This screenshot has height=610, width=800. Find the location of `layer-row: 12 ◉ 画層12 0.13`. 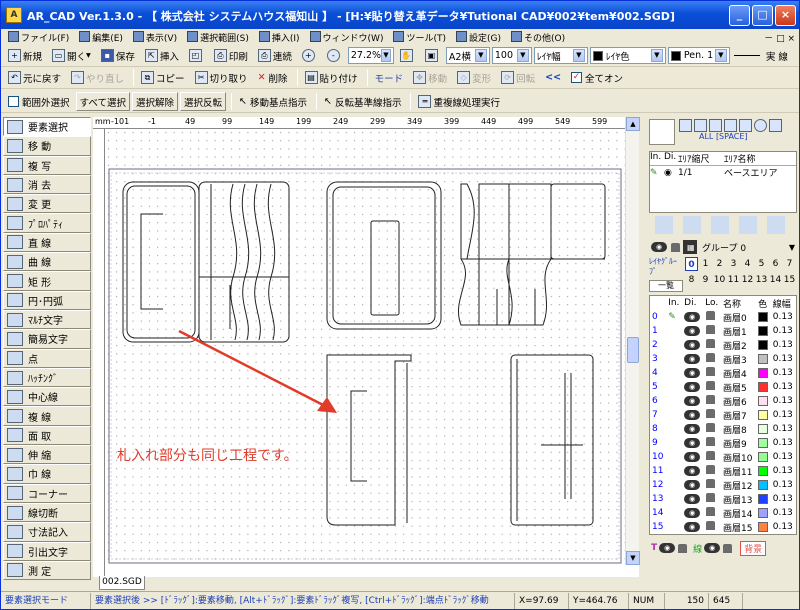

layer-row: 12 ◉ 画層12 0.13 is located at coordinates (723, 485).